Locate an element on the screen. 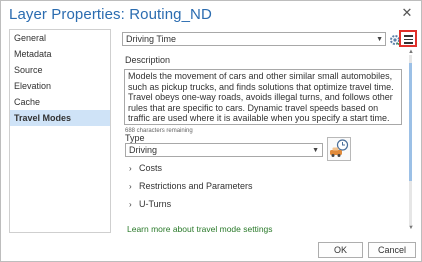 This screenshot has width=422, height=262. nav-item-source: Source is located at coordinates (60, 70).